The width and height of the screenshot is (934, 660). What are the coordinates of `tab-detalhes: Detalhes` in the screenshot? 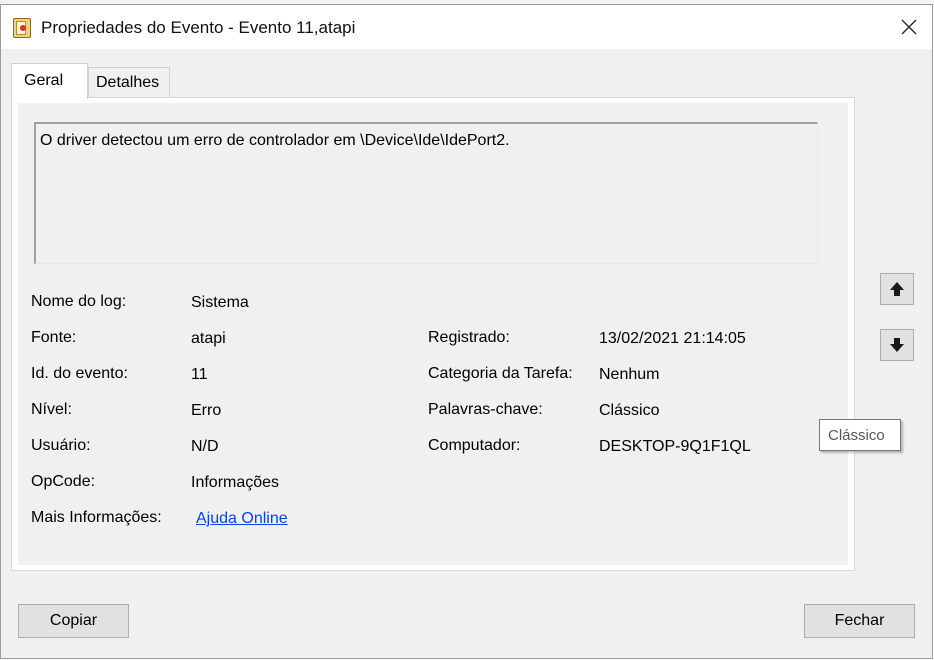 It's located at (129, 82).